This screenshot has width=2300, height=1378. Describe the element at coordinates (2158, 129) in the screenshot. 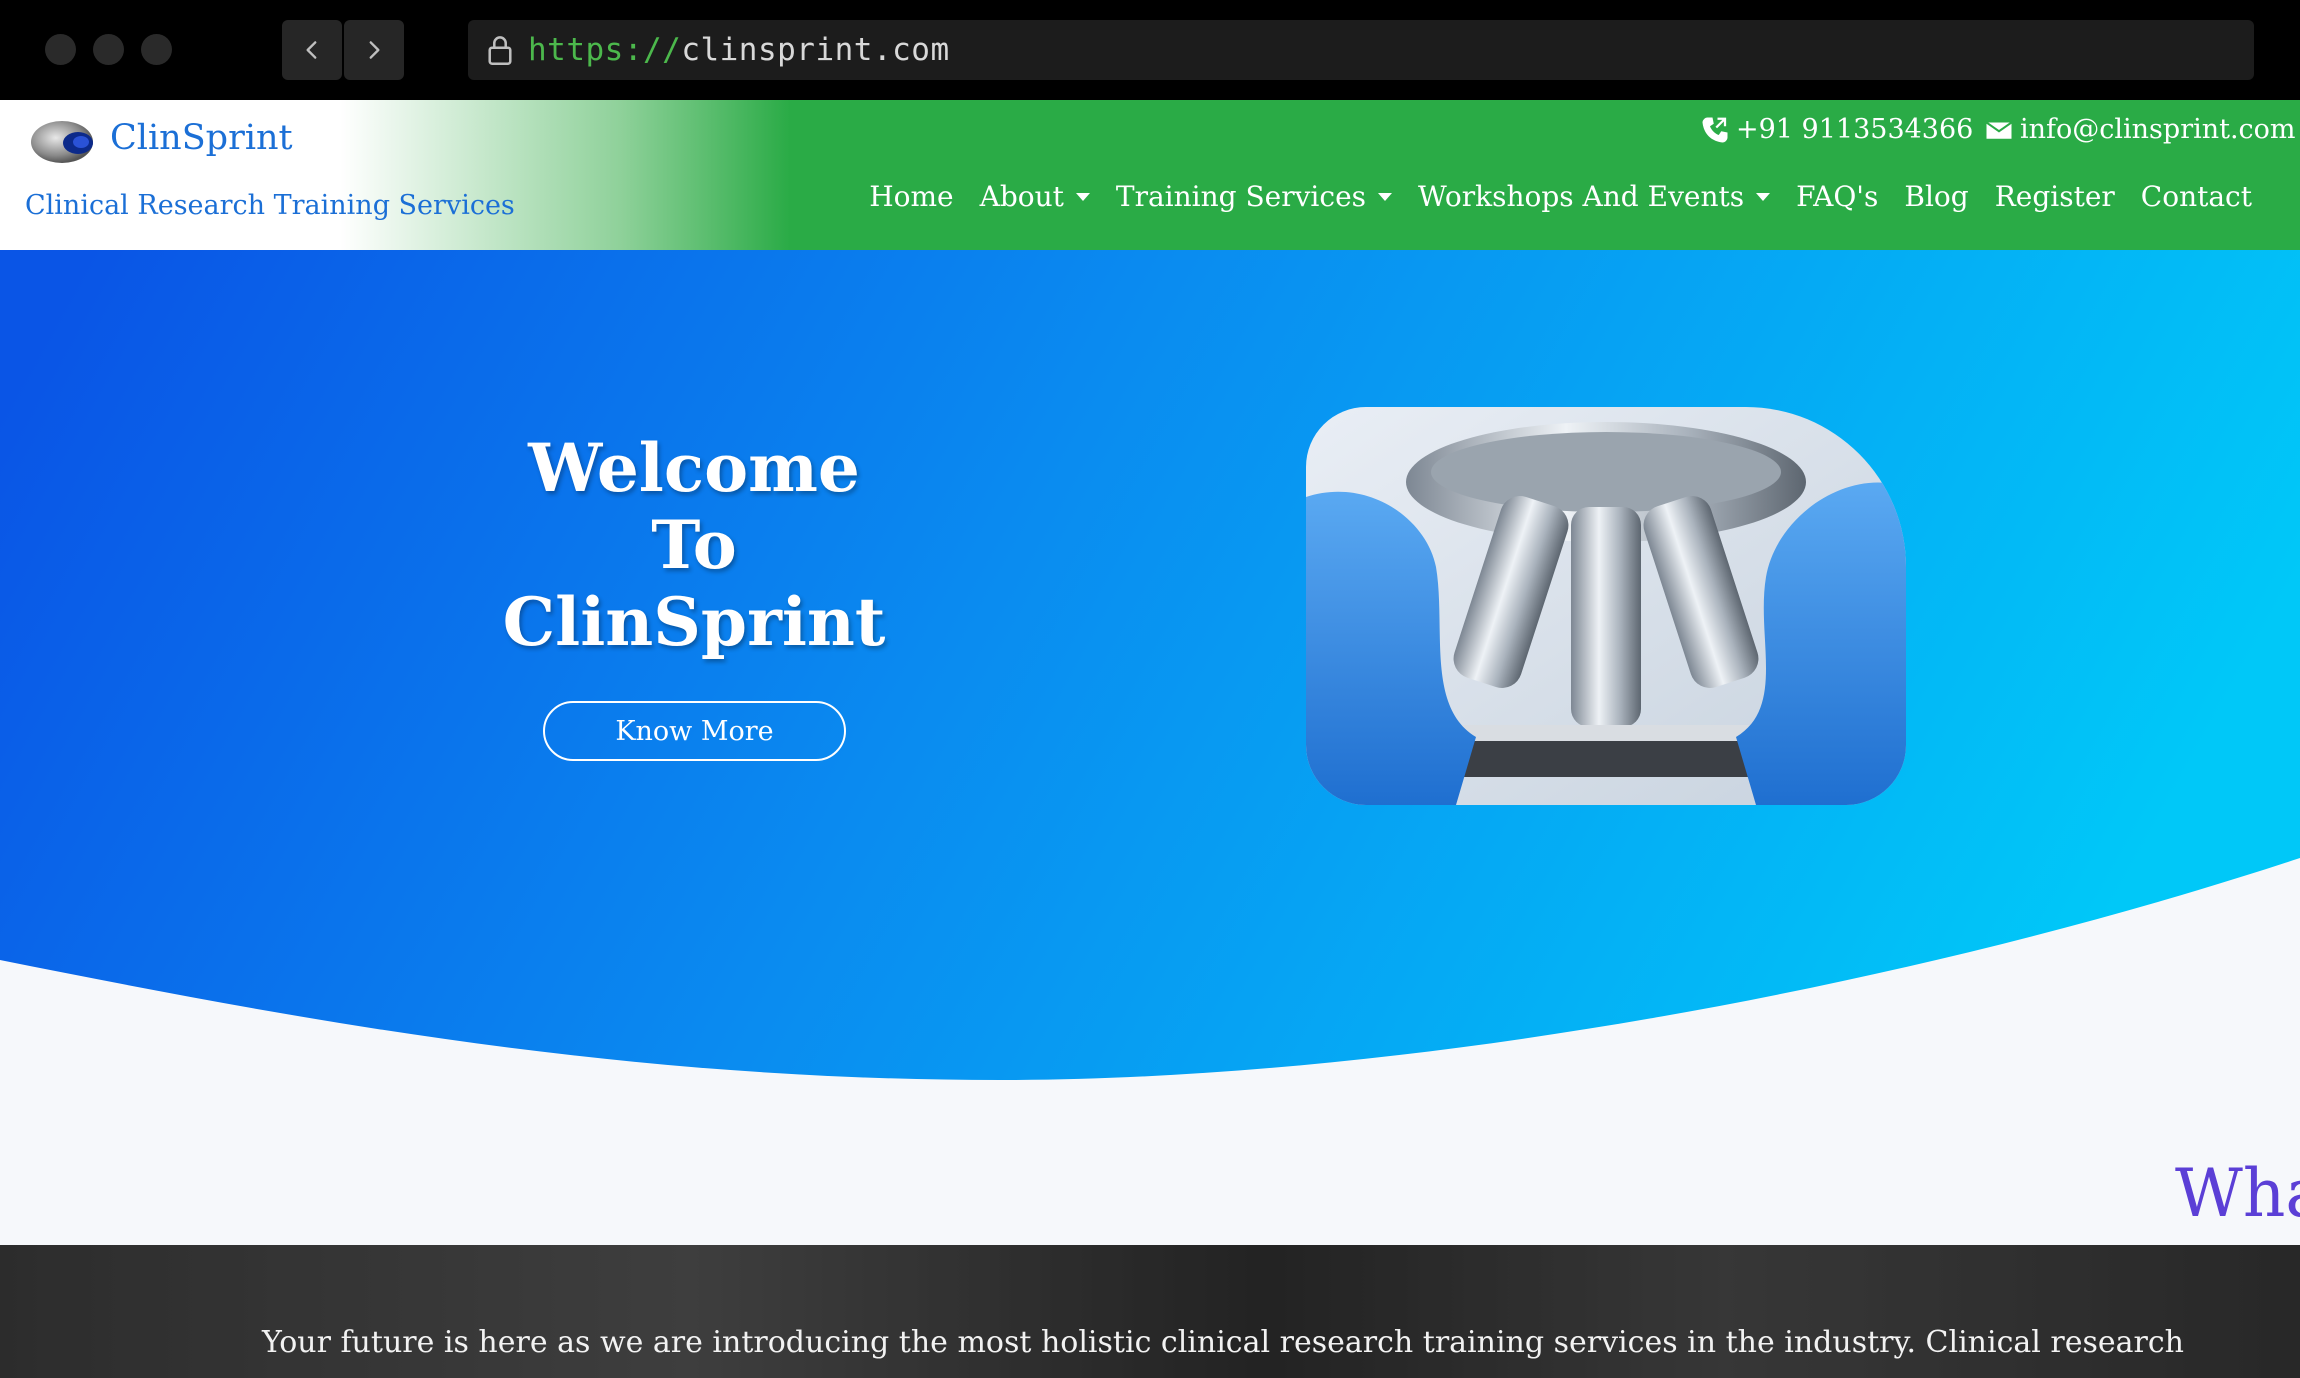

I see `email-address: info@clinsprint.com` at that location.